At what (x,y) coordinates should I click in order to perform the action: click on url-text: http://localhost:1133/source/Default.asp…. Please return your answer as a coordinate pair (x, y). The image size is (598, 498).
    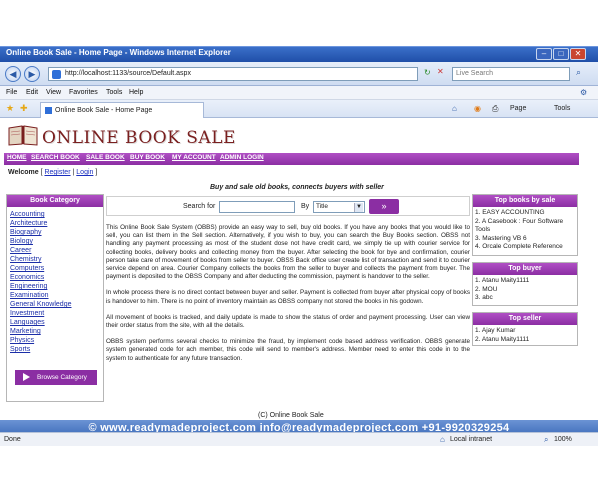
    Looking at the image, I should click on (128, 73).